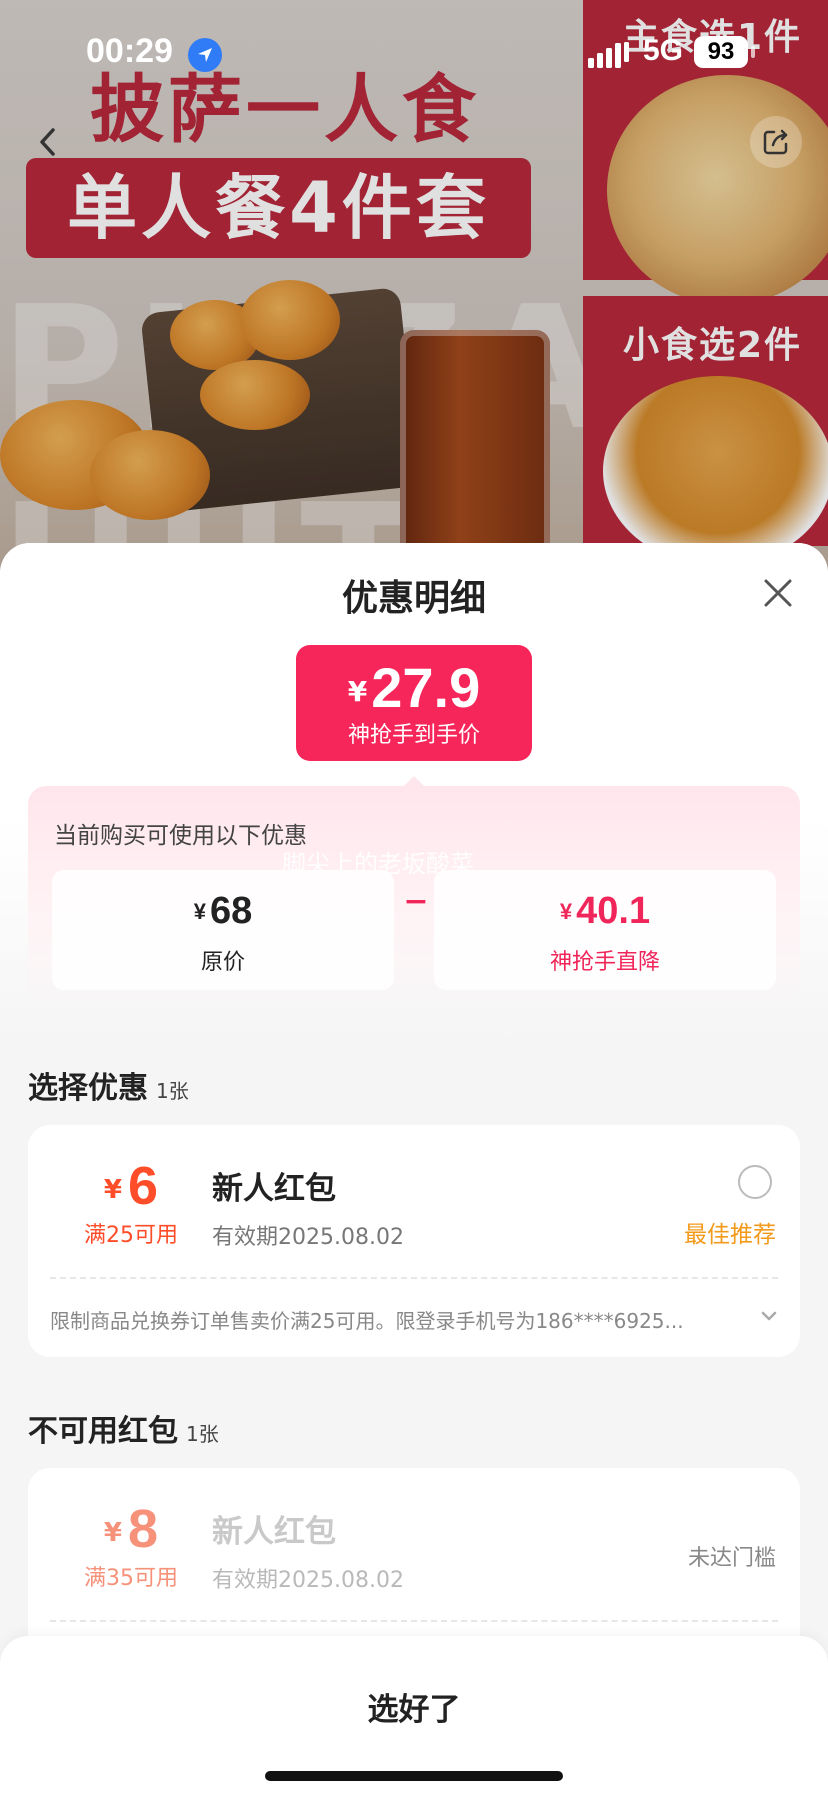 The height and width of the screenshot is (1795, 828). I want to click on expand-description-button, so click(769, 1316).